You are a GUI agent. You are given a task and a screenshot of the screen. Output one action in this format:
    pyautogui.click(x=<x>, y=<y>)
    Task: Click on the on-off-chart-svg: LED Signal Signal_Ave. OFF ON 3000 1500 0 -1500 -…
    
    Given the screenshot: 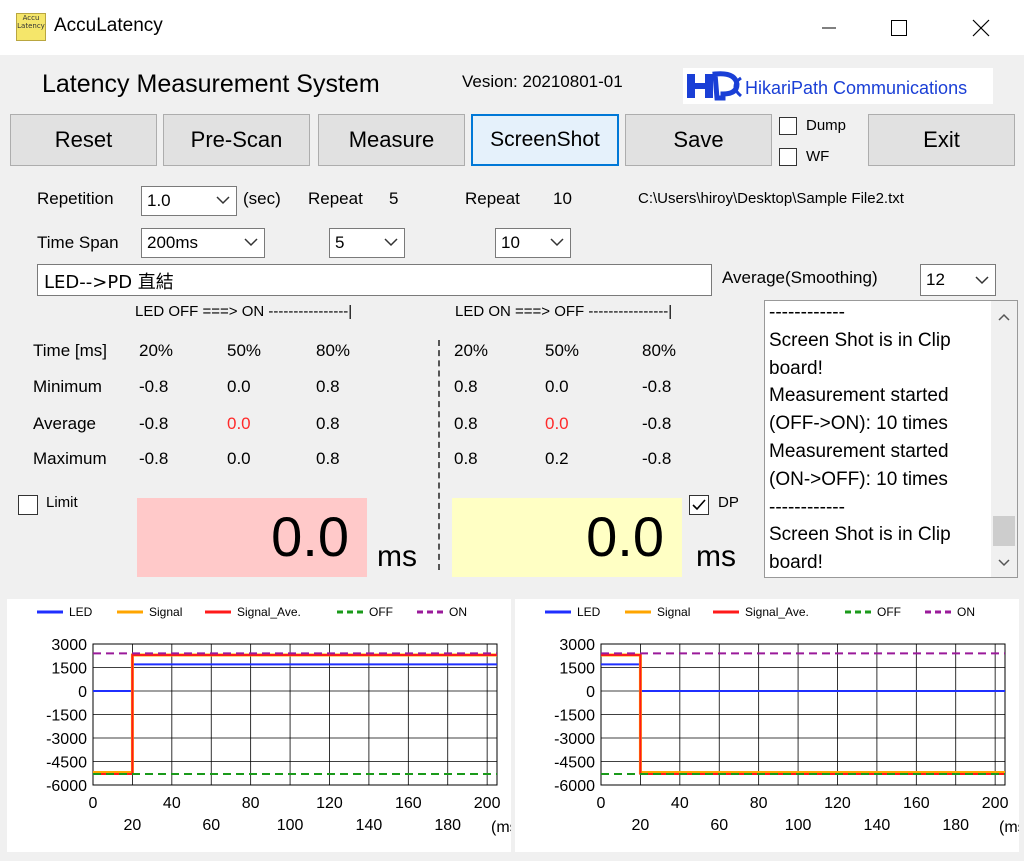 What is the action you would take?
    pyautogui.click(x=784, y=720)
    